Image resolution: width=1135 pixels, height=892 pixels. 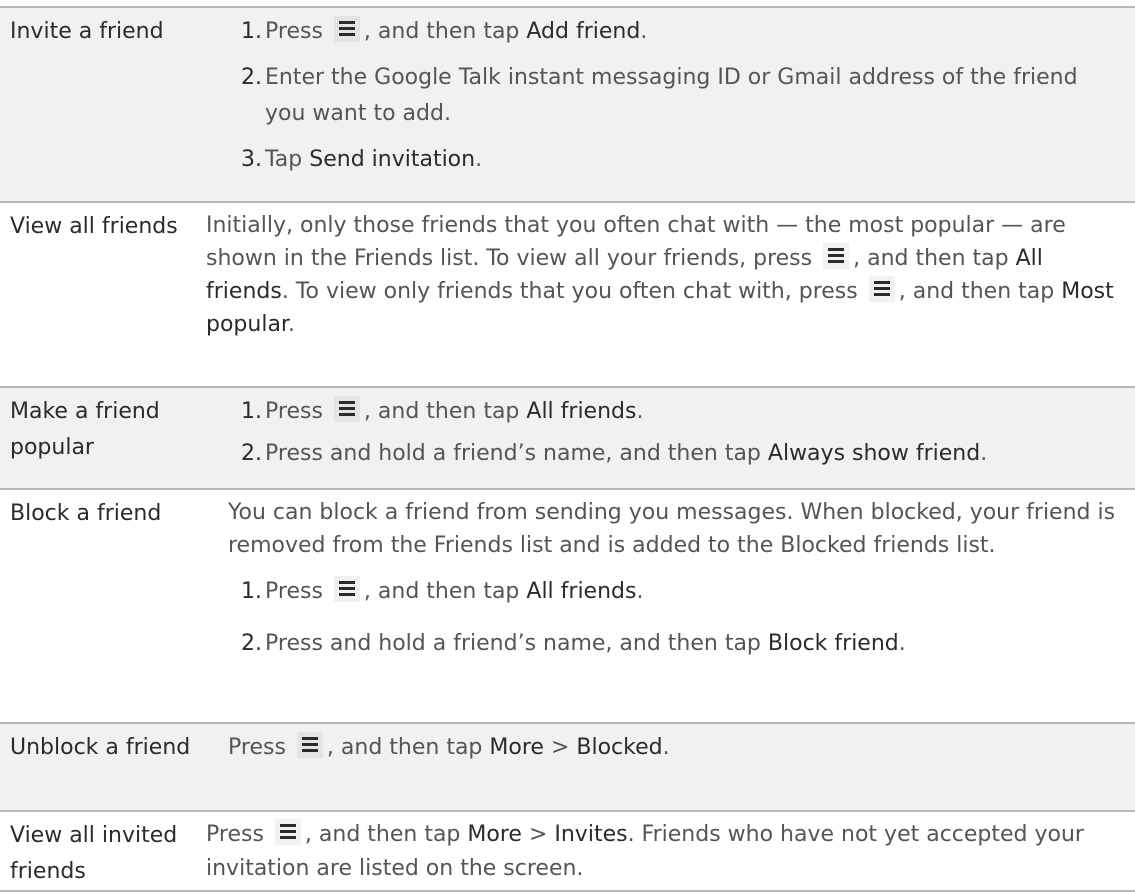 What do you see at coordinates (833, 643) in the screenshot?
I see `ui-term: Block friend` at bounding box center [833, 643].